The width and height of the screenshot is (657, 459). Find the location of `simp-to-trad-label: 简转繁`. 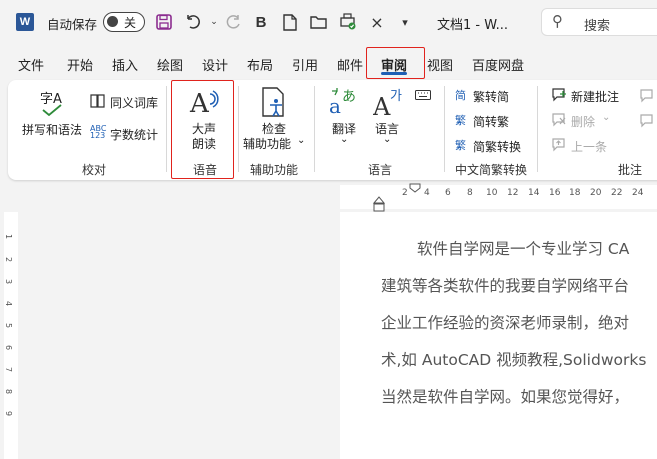

simp-to-trad-label: 简转繁 is located at coordinates (491, 122).